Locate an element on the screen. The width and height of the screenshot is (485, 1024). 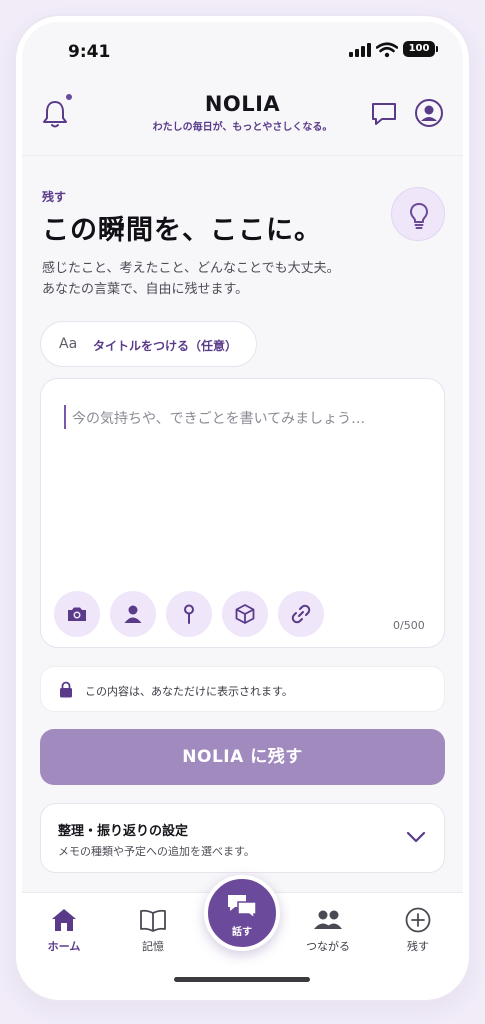
camera-icon is located at coordinates (77, 614).